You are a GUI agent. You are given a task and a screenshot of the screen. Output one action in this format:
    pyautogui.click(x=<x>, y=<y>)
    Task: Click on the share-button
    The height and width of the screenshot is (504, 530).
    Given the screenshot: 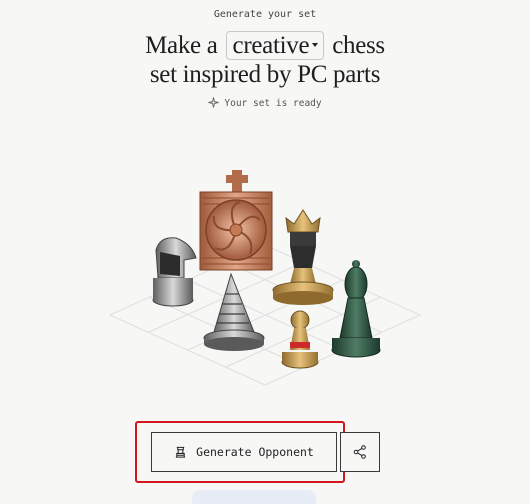 What is the action you would take?
    pyautogui.click(x=360, y=452)
    